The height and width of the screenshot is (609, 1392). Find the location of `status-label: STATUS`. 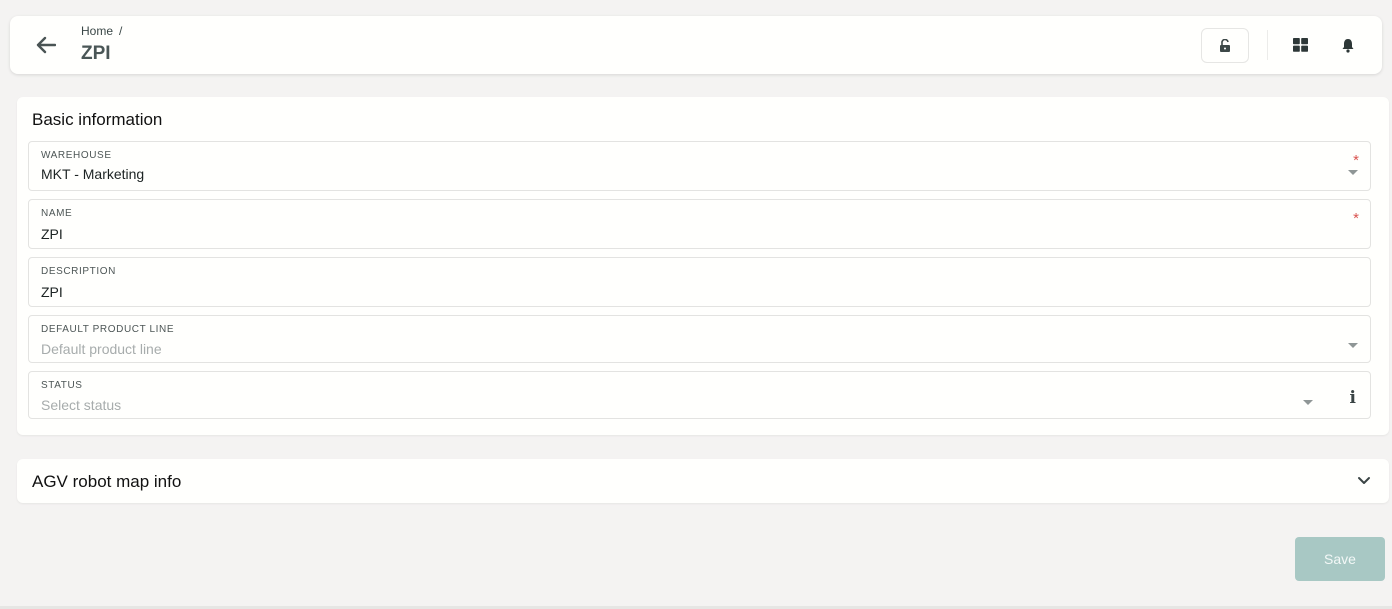

status-label: STATUS is located at coordinates (62, 385).